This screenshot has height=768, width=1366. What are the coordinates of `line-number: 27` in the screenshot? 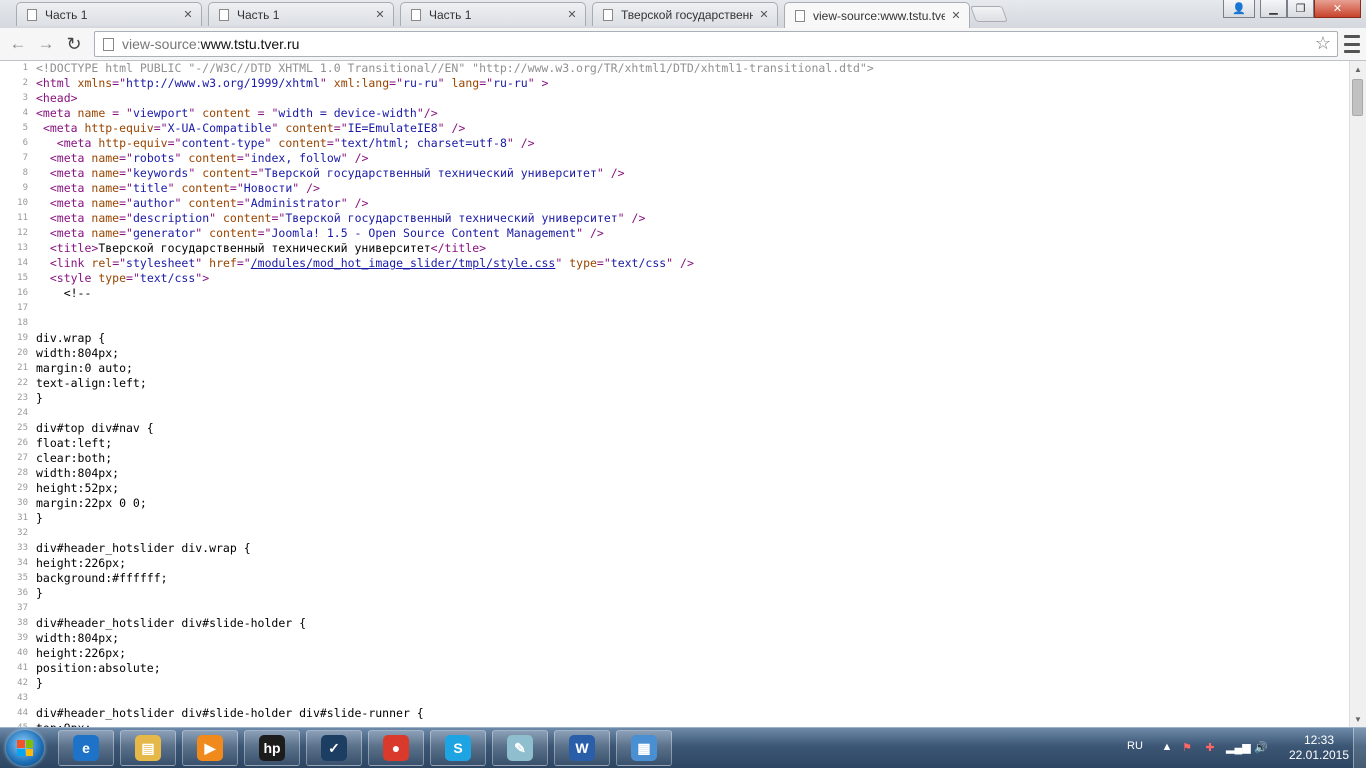 It's located at (22, 458).